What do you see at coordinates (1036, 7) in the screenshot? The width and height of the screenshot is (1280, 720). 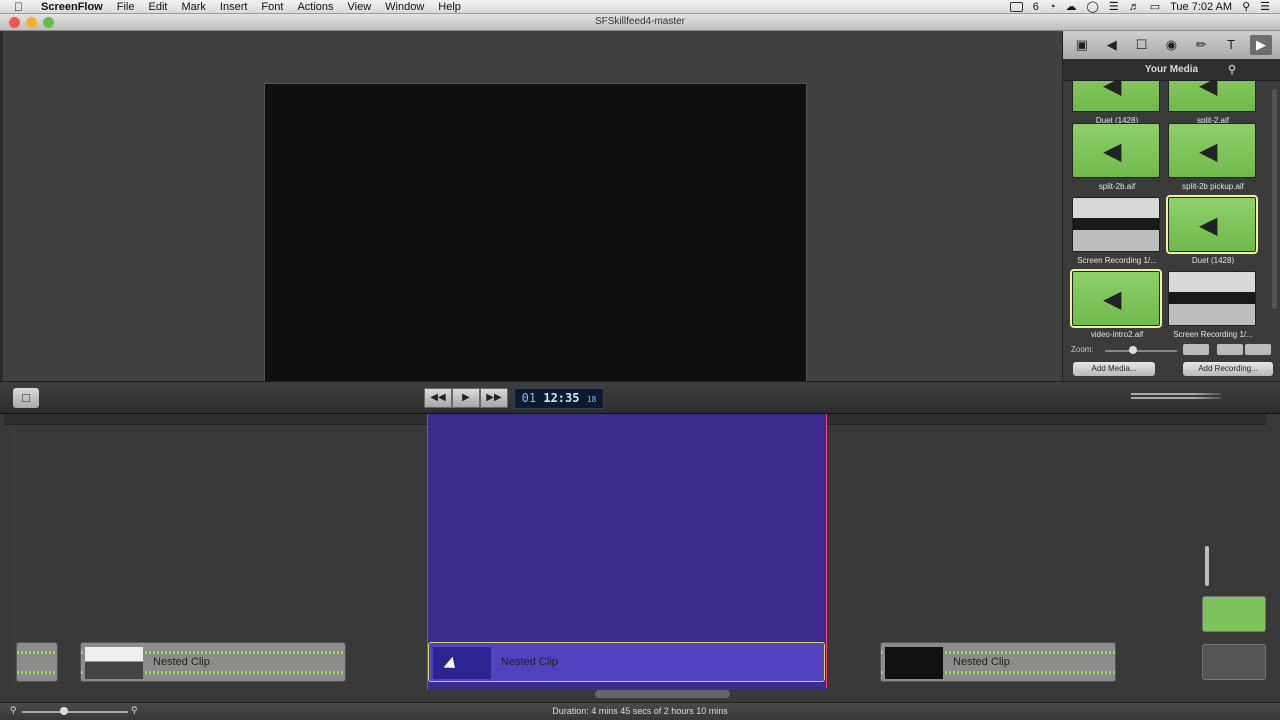 I see `badge-count: 6` at bounding box center [1036, 7].